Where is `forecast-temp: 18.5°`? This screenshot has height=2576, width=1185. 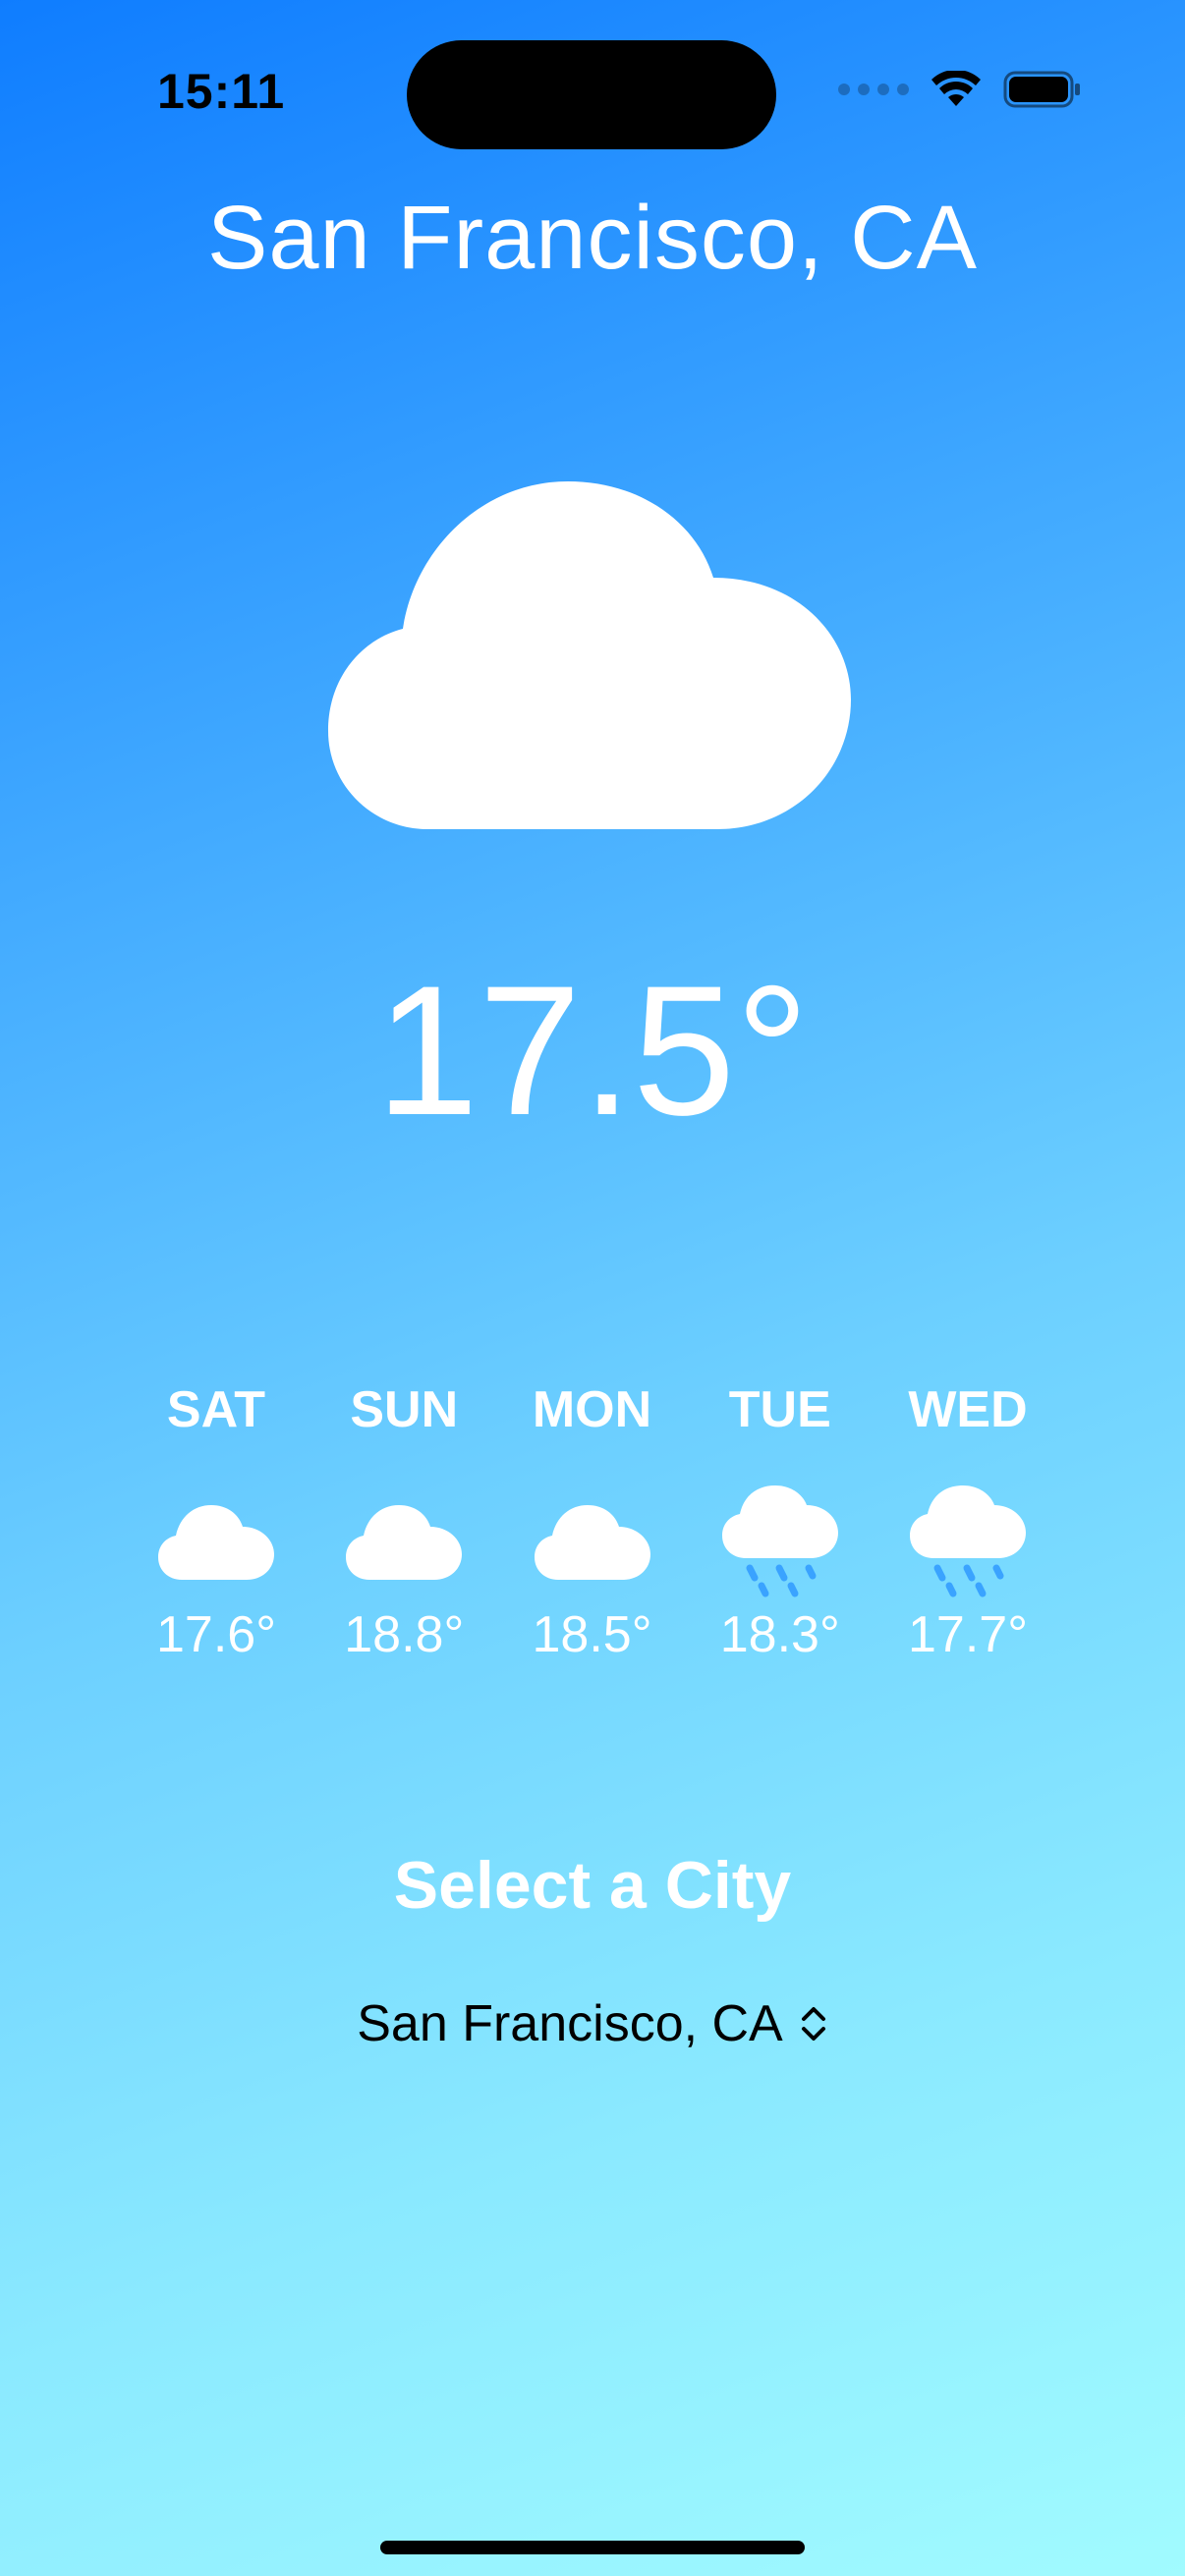
forecast-temp: 18.5° is located at coordinates (592, 1634).